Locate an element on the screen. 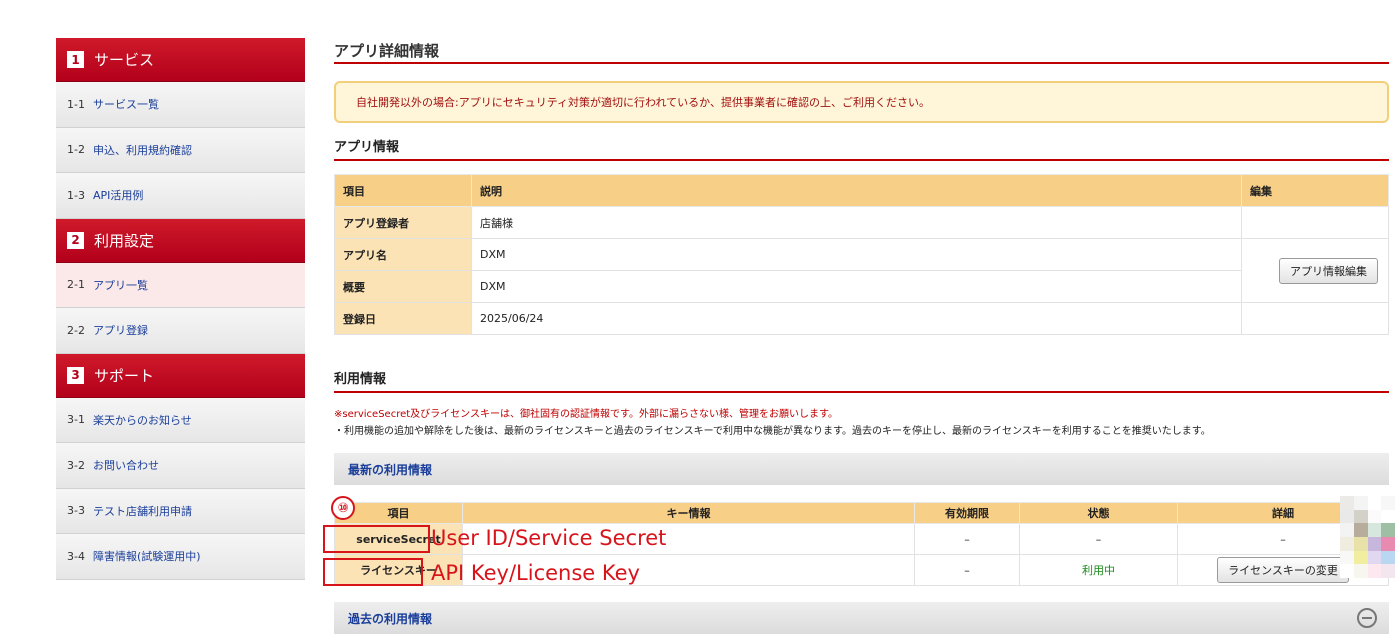 The width and height of the screenshot is (1395, 634). sidebar-item-test-shop: 3-3 テスト店舗利用申請 is located at coordinates (180, 511).